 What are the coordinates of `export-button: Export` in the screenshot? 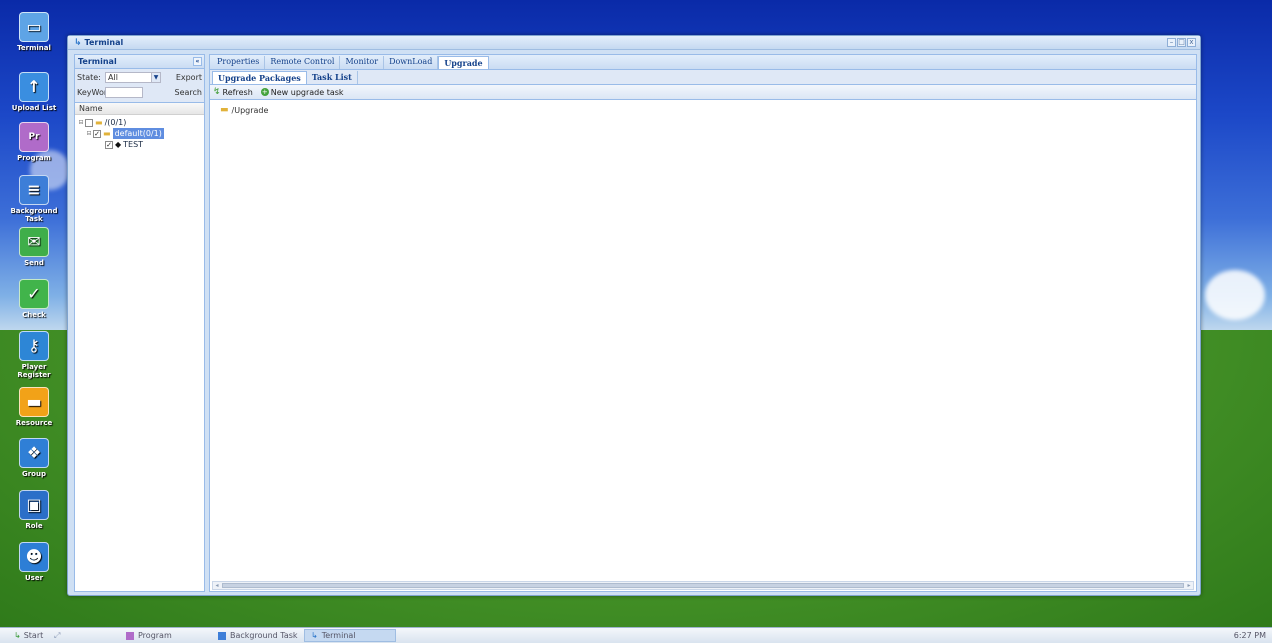 It's located at (189, 77).